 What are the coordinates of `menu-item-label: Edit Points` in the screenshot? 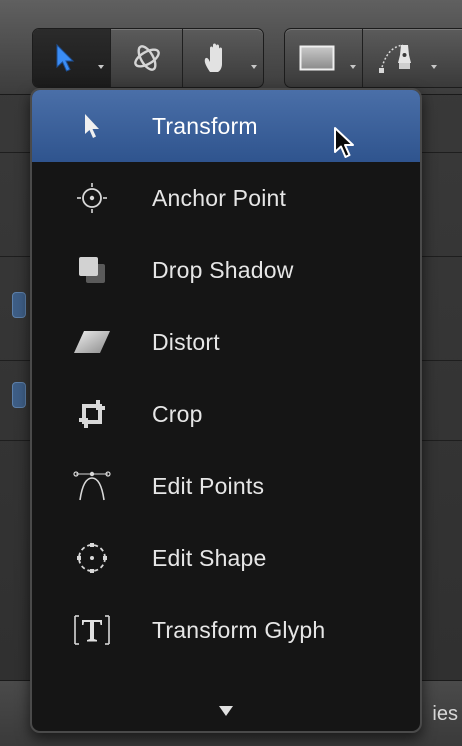 It's located at (208, 485).